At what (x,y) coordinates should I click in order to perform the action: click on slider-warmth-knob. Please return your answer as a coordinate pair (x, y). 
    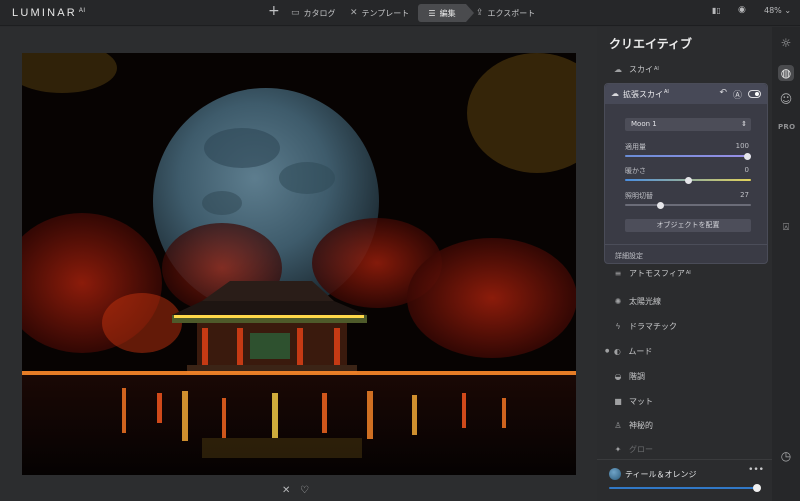
    Looking at the image, I should click on (688, 180).